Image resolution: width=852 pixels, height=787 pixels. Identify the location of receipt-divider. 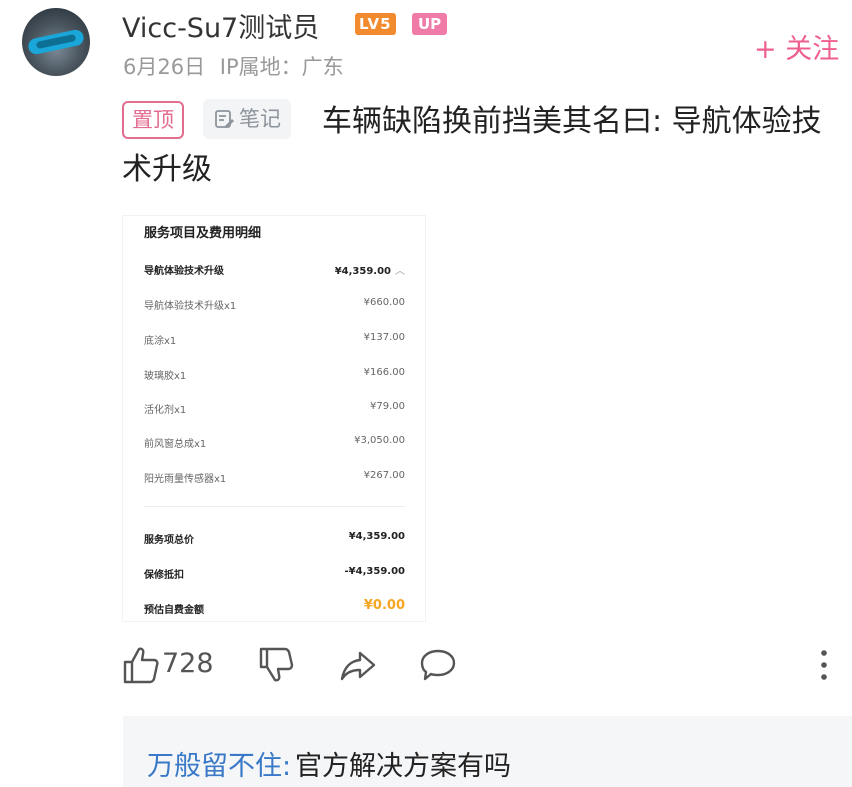
(274, 506).